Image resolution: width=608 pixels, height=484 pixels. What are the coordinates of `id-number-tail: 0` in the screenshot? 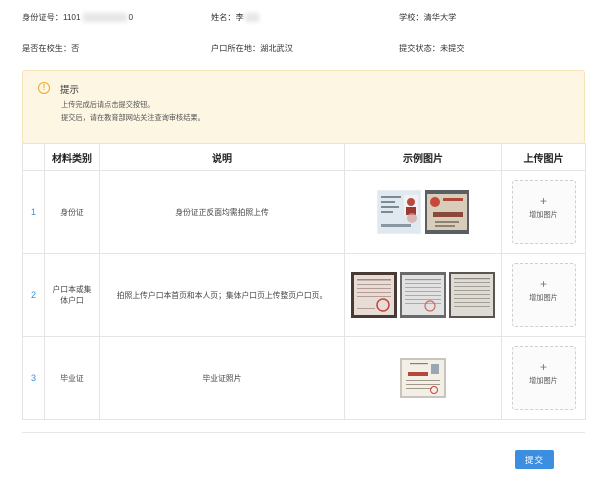 It's located at (131, 17).